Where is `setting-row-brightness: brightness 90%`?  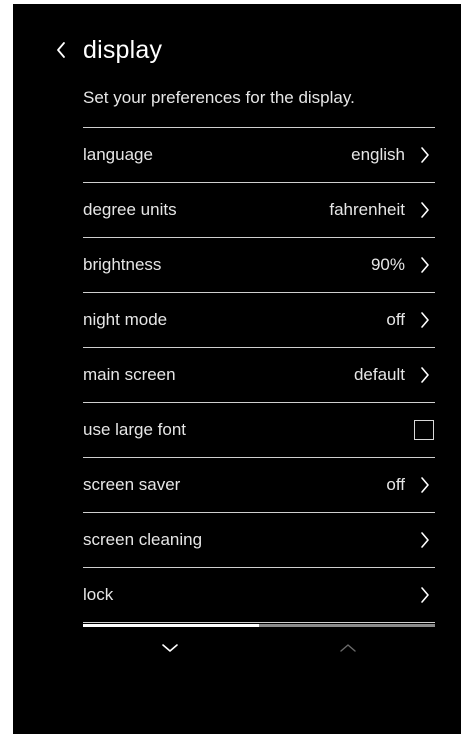
setting-row-brightness: brightness 90% is located at coordinates (259, 265).